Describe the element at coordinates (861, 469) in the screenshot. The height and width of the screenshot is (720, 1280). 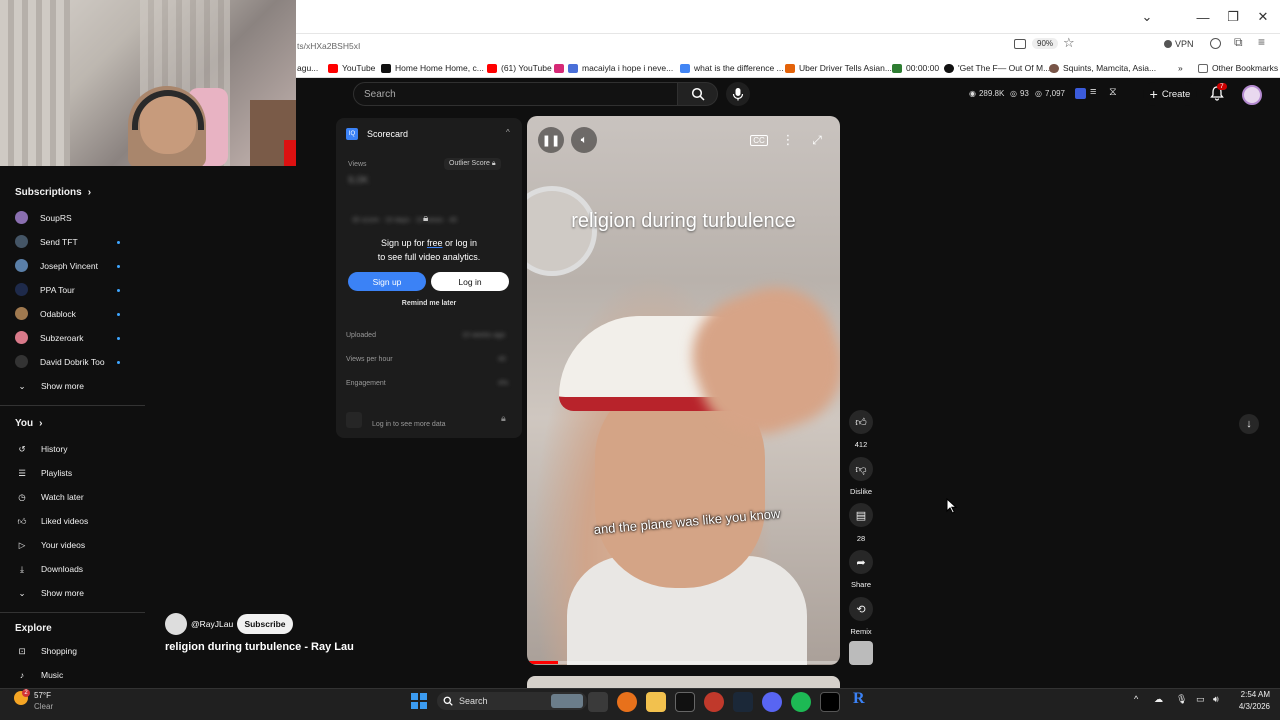
I see `dislike-button: 👎︎` at that location.